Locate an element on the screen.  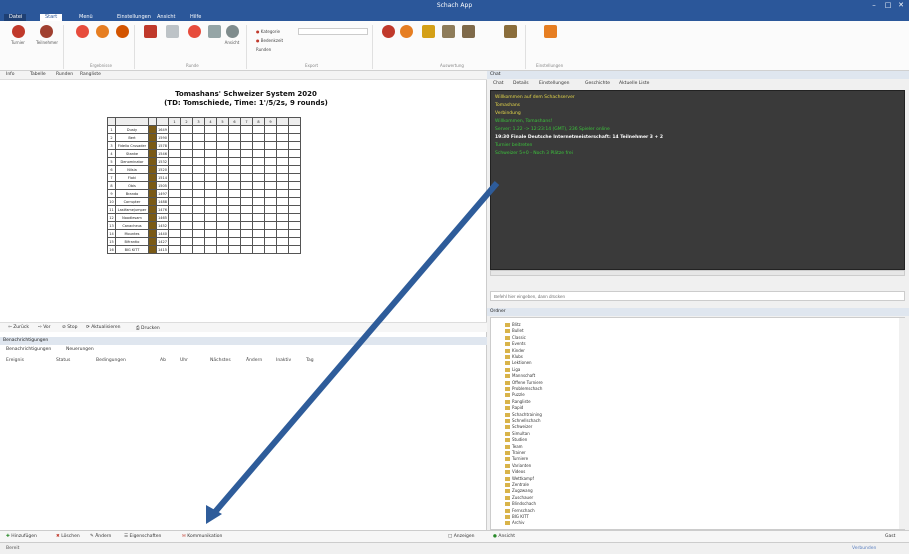
print-button: ⎙ Drucken is located at coordinates (148, 328).